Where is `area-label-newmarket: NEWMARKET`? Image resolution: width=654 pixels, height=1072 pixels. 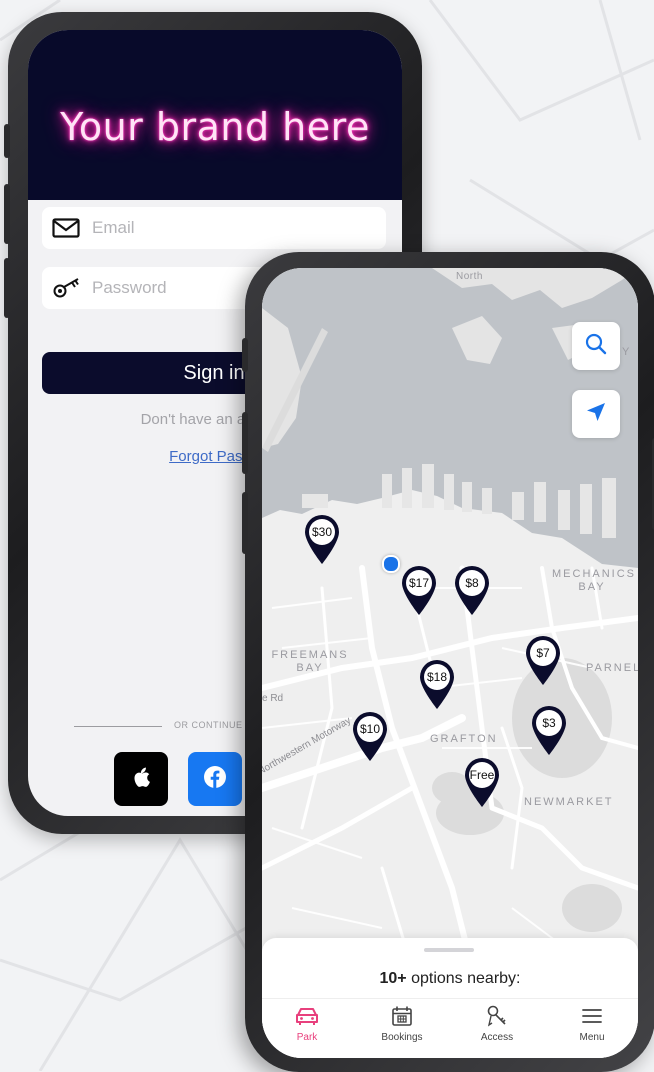
area-label-newmarket: NEWMARKET is located at coordinates (569, 802).